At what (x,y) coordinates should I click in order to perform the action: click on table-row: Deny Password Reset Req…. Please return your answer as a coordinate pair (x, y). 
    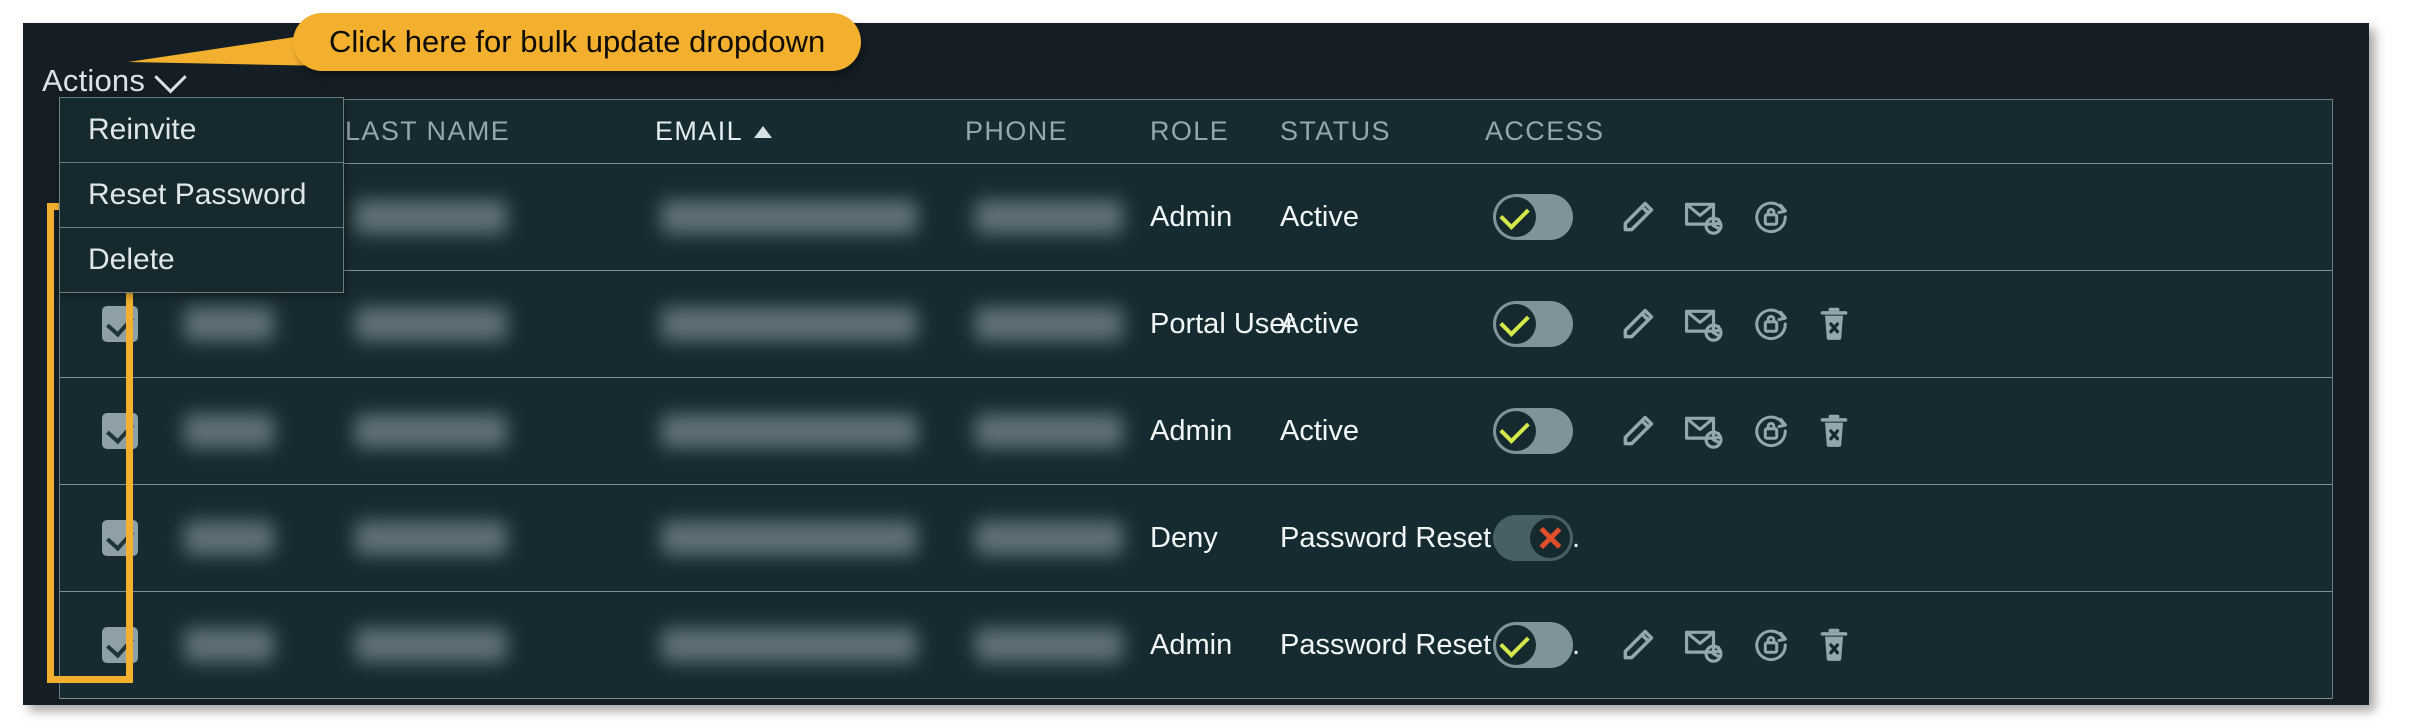
    Looking at the image, I should click on (1196, 538).